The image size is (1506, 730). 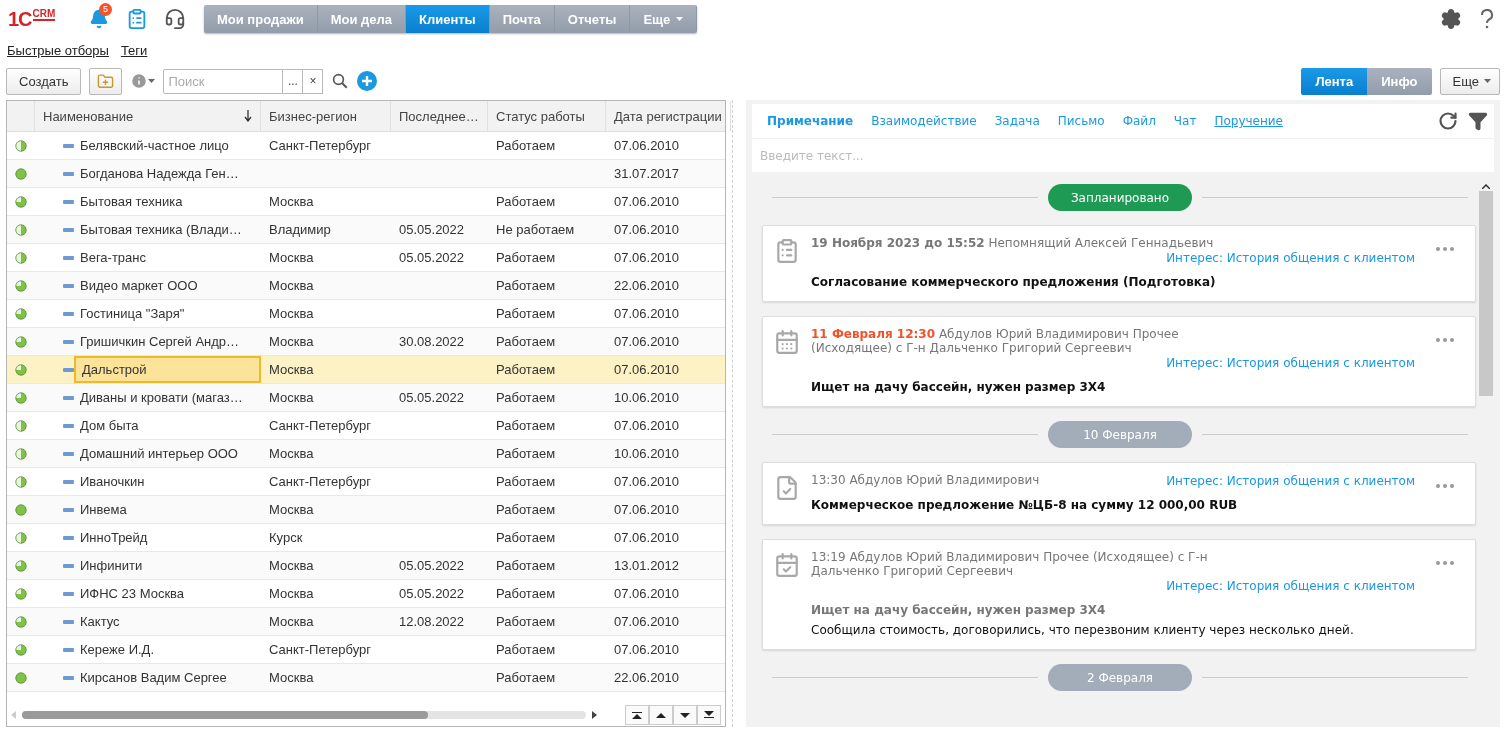 What do you see at coordinates (366, 370) in the screenshot?
I see `table-row: Дальстрой Москва Работаем 07.06.2010` at bounding box center [366, 370].